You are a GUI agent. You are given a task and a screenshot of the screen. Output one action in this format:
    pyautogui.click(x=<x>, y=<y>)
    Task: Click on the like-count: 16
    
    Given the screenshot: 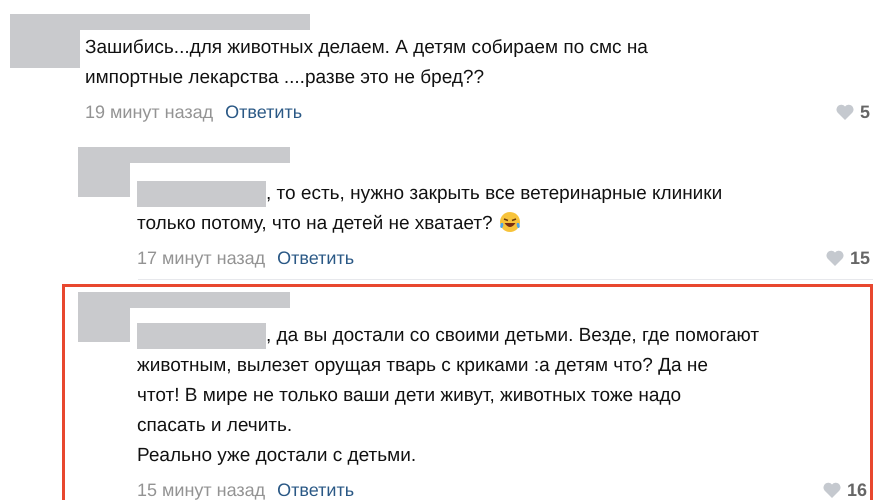 What is the action you would take?
    pyautogui.click(x=856, y=490)
    